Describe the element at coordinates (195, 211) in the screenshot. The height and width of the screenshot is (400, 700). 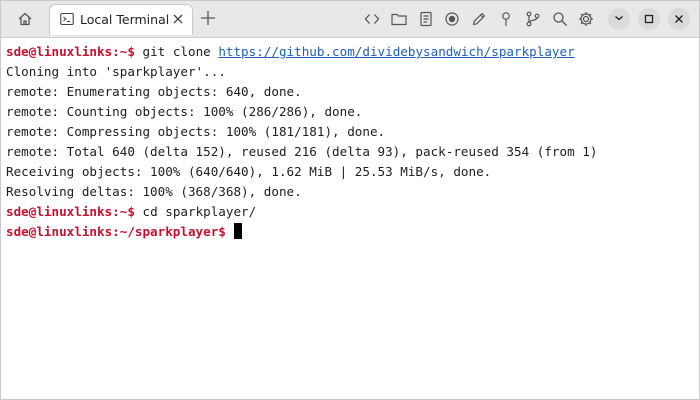
I see `command-text: cd sparkplayer/` at that location.